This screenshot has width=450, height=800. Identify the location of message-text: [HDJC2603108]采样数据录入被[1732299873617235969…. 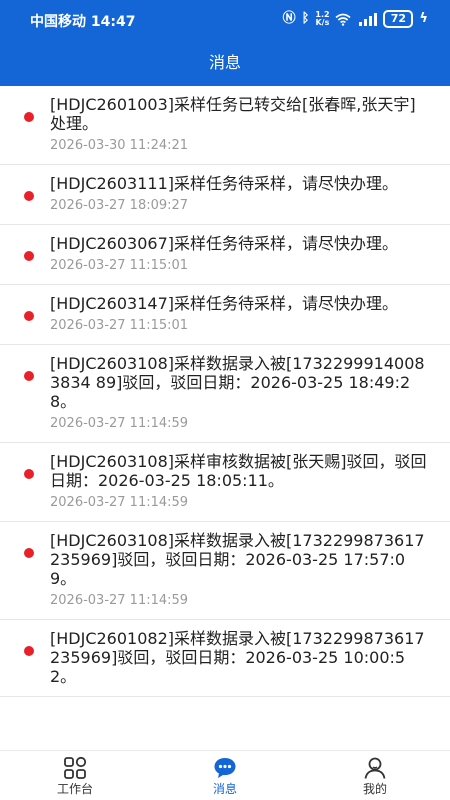
(237, 559).